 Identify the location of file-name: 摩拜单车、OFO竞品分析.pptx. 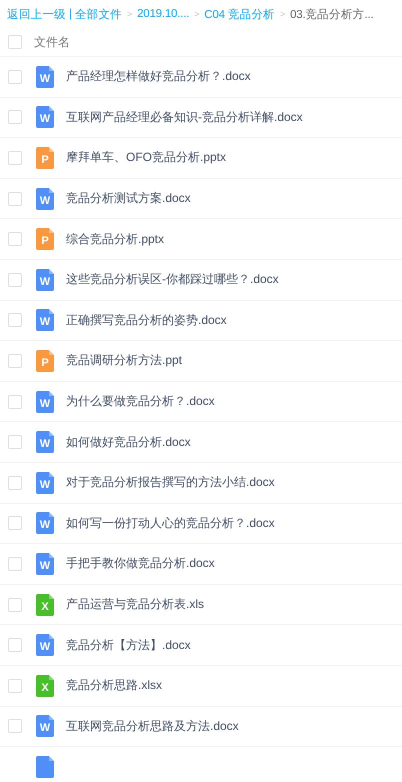
(146, 157).